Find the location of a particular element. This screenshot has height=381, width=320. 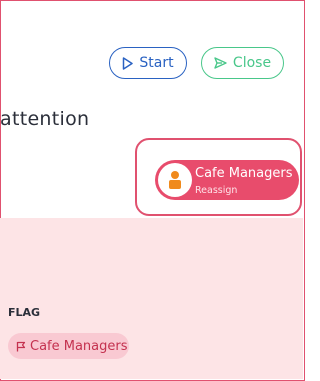

start-label: Start is located at coordinates (156, 63).